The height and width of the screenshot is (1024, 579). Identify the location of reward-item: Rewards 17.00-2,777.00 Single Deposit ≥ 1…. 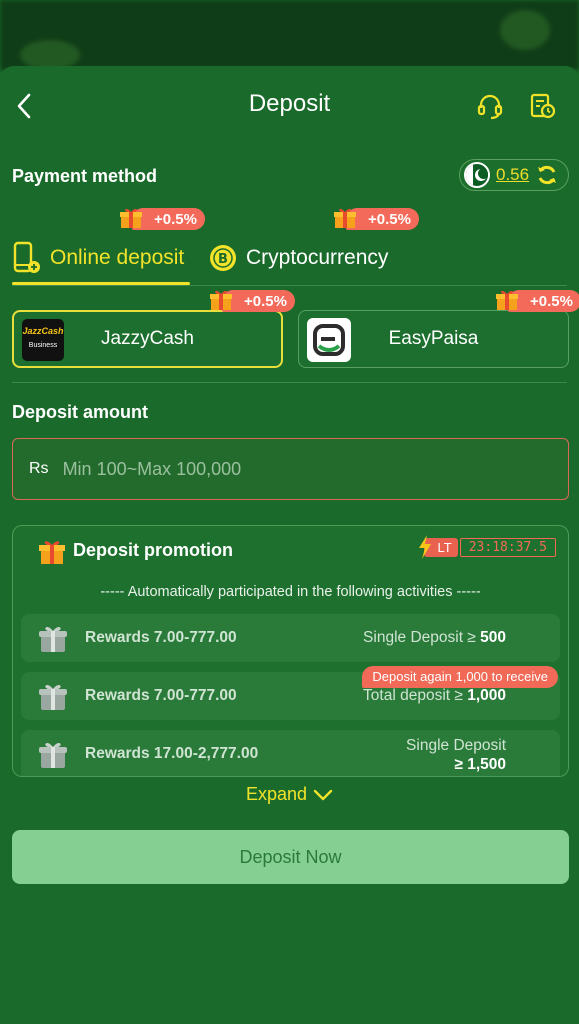
(290, 753).